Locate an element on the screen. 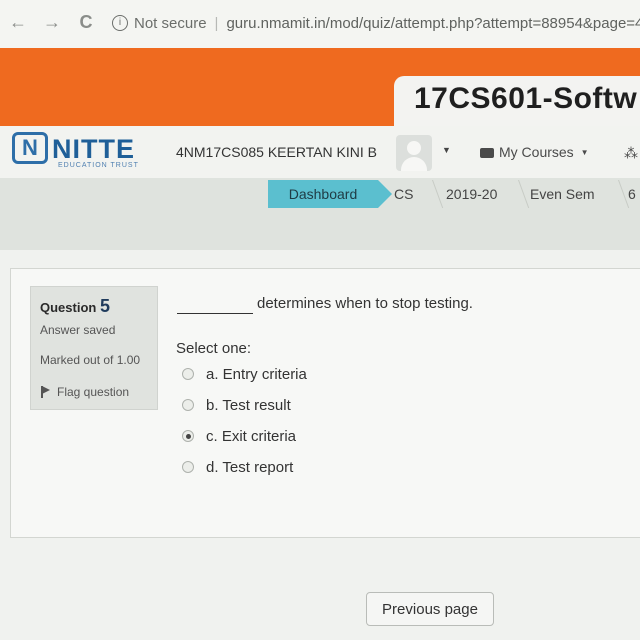  nitte-logo-subtext: EDUCATION TRUST is located at coordinates (98, 165).